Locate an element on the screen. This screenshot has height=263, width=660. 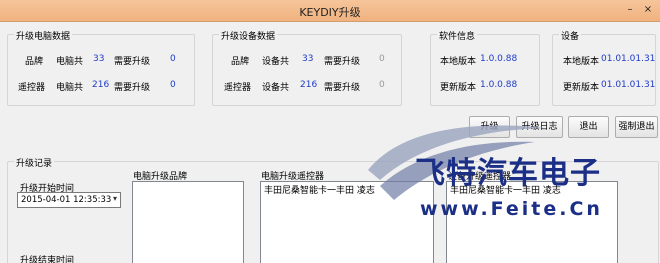
pc-remote-need: 0 is located at coordinates (173, 85).